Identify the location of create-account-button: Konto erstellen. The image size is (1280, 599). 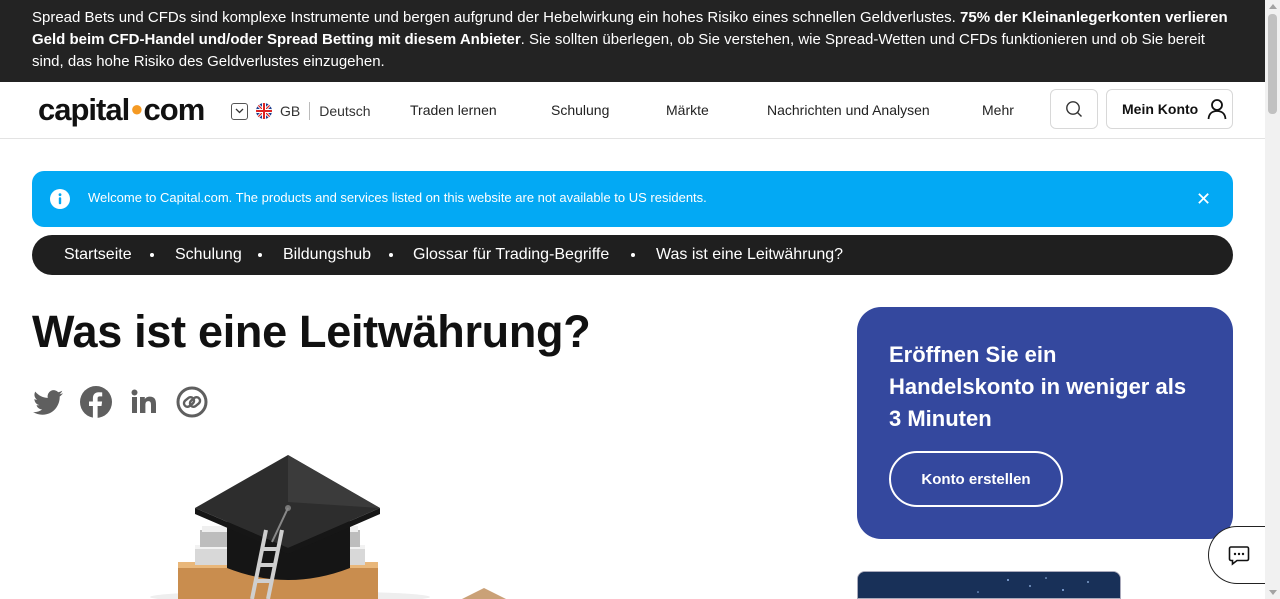
(976, 479).